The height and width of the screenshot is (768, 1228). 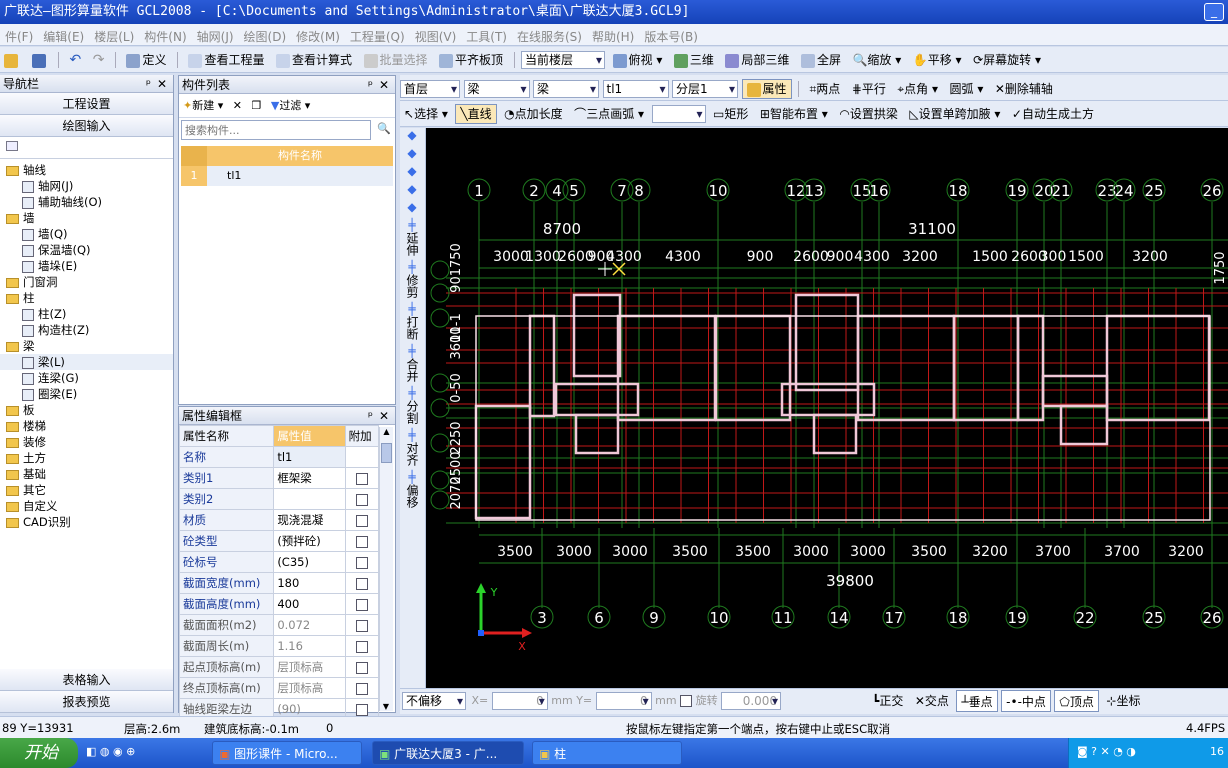 What do you see at coordinates (86, 170) in the screenshot?
I see `tree-folder: 轴线` at bounding box center [86, 170].